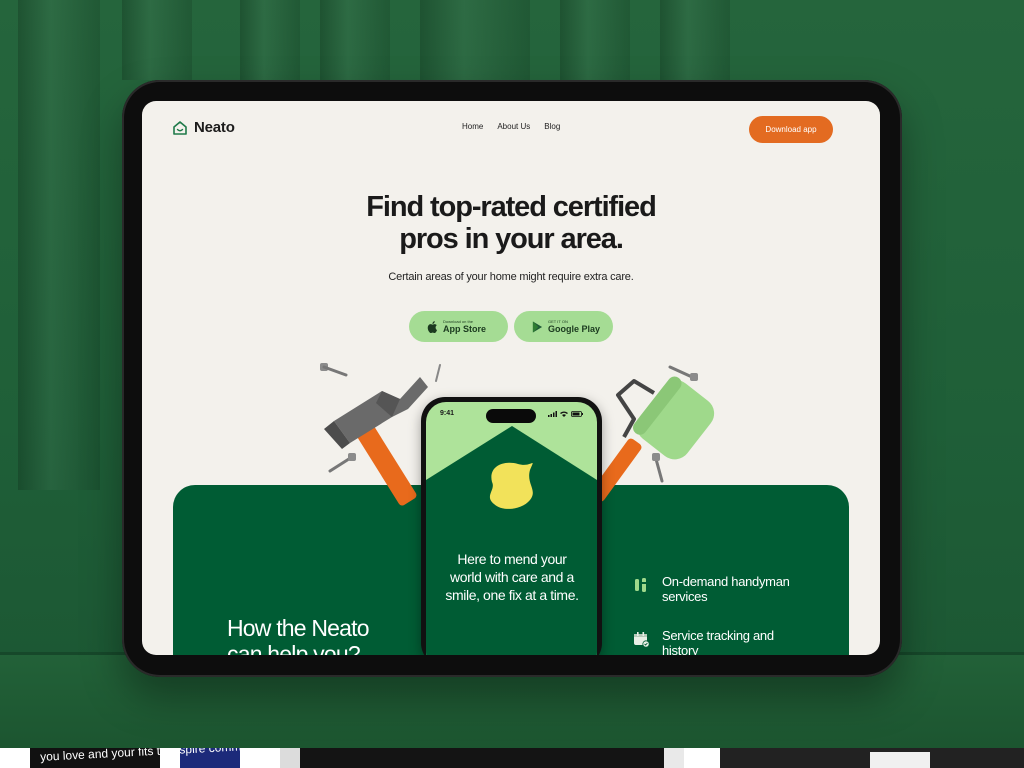  What do you see at coordinates (432, 326) in the screenshot?
I see `apple-icon` at bounding box center [432, 326].